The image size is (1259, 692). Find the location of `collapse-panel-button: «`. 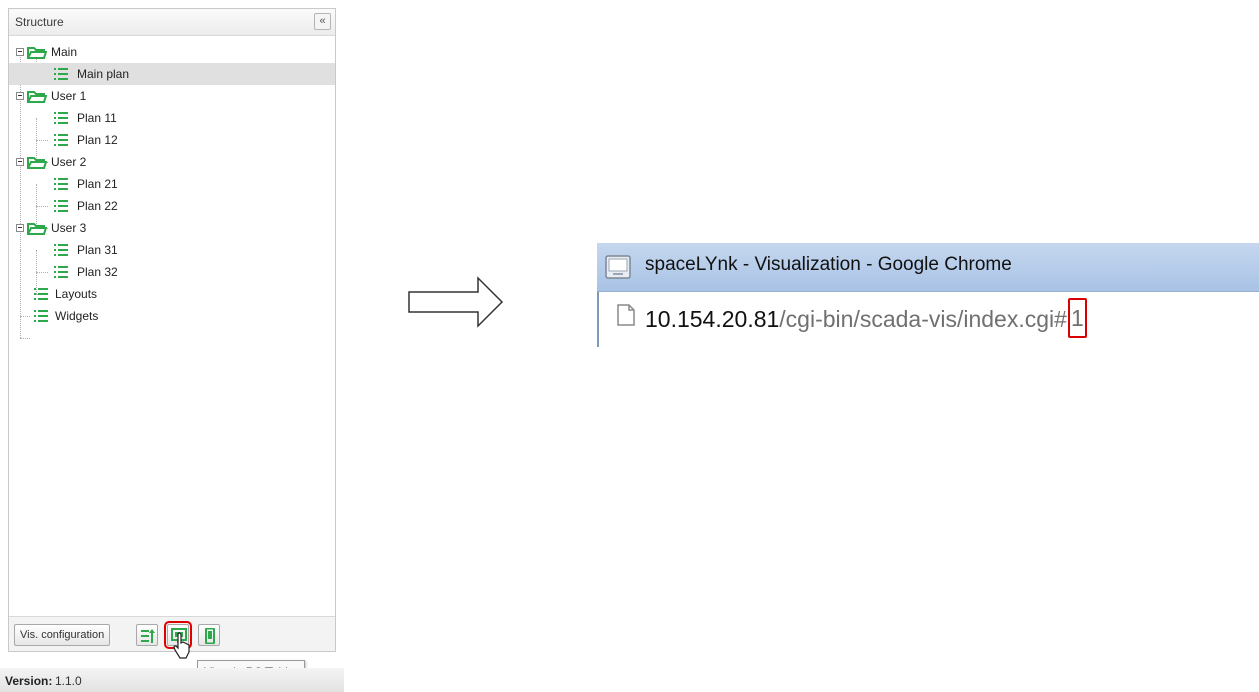

collapse-panel-button: « is located at coordinates (322, 21).